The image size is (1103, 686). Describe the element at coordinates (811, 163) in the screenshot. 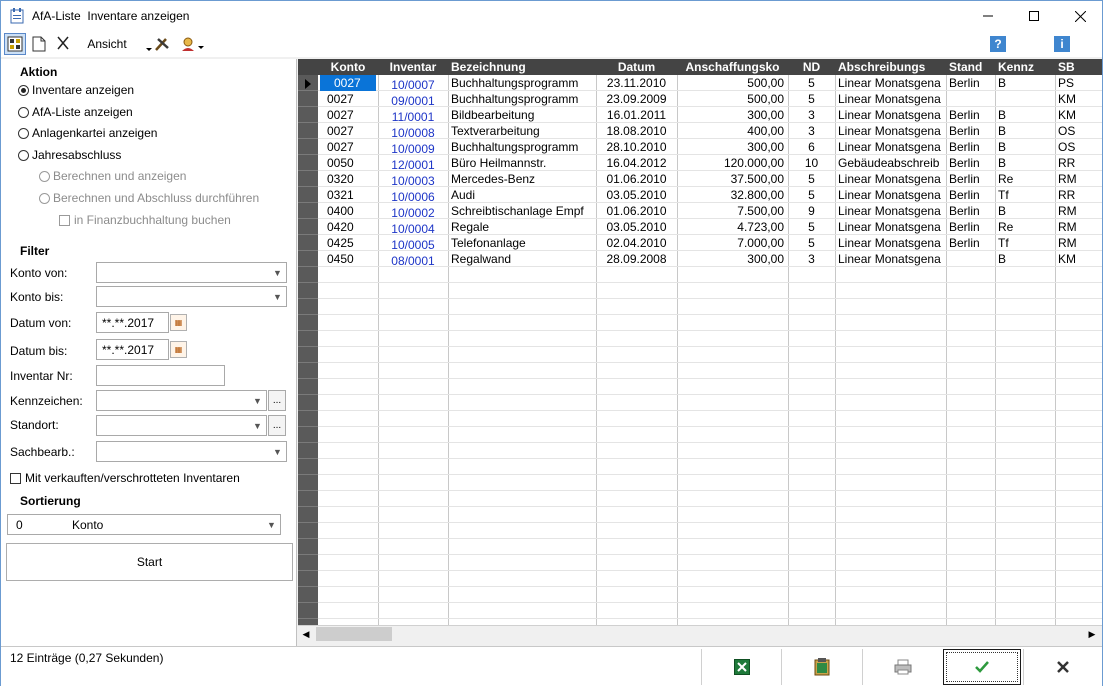

I see `table-cell: 10` at that location.